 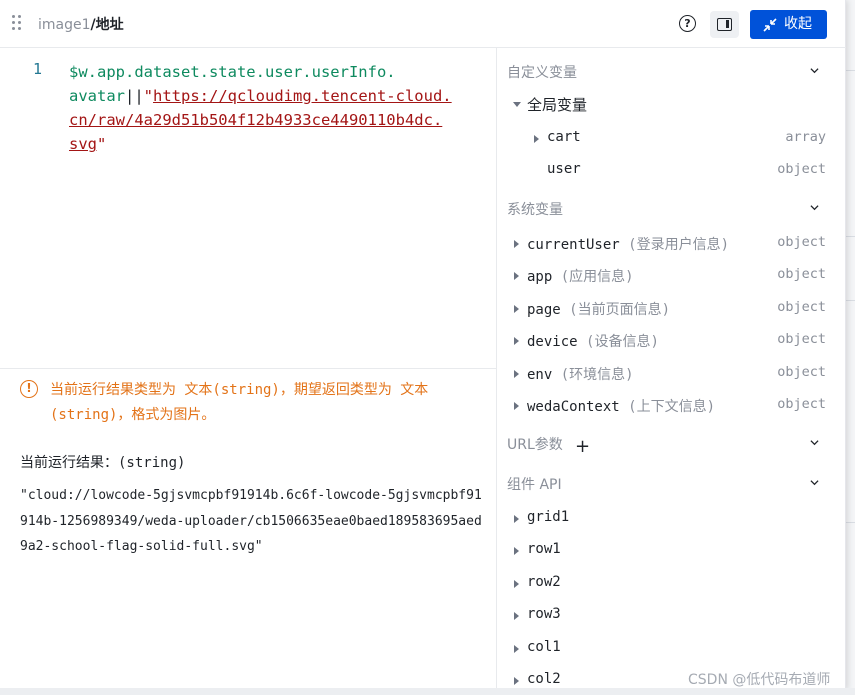 What do you see at coordinates (29, 389) in the screenshot?
I see `warning-circle-icon: !` at bounding box center [29, 389].